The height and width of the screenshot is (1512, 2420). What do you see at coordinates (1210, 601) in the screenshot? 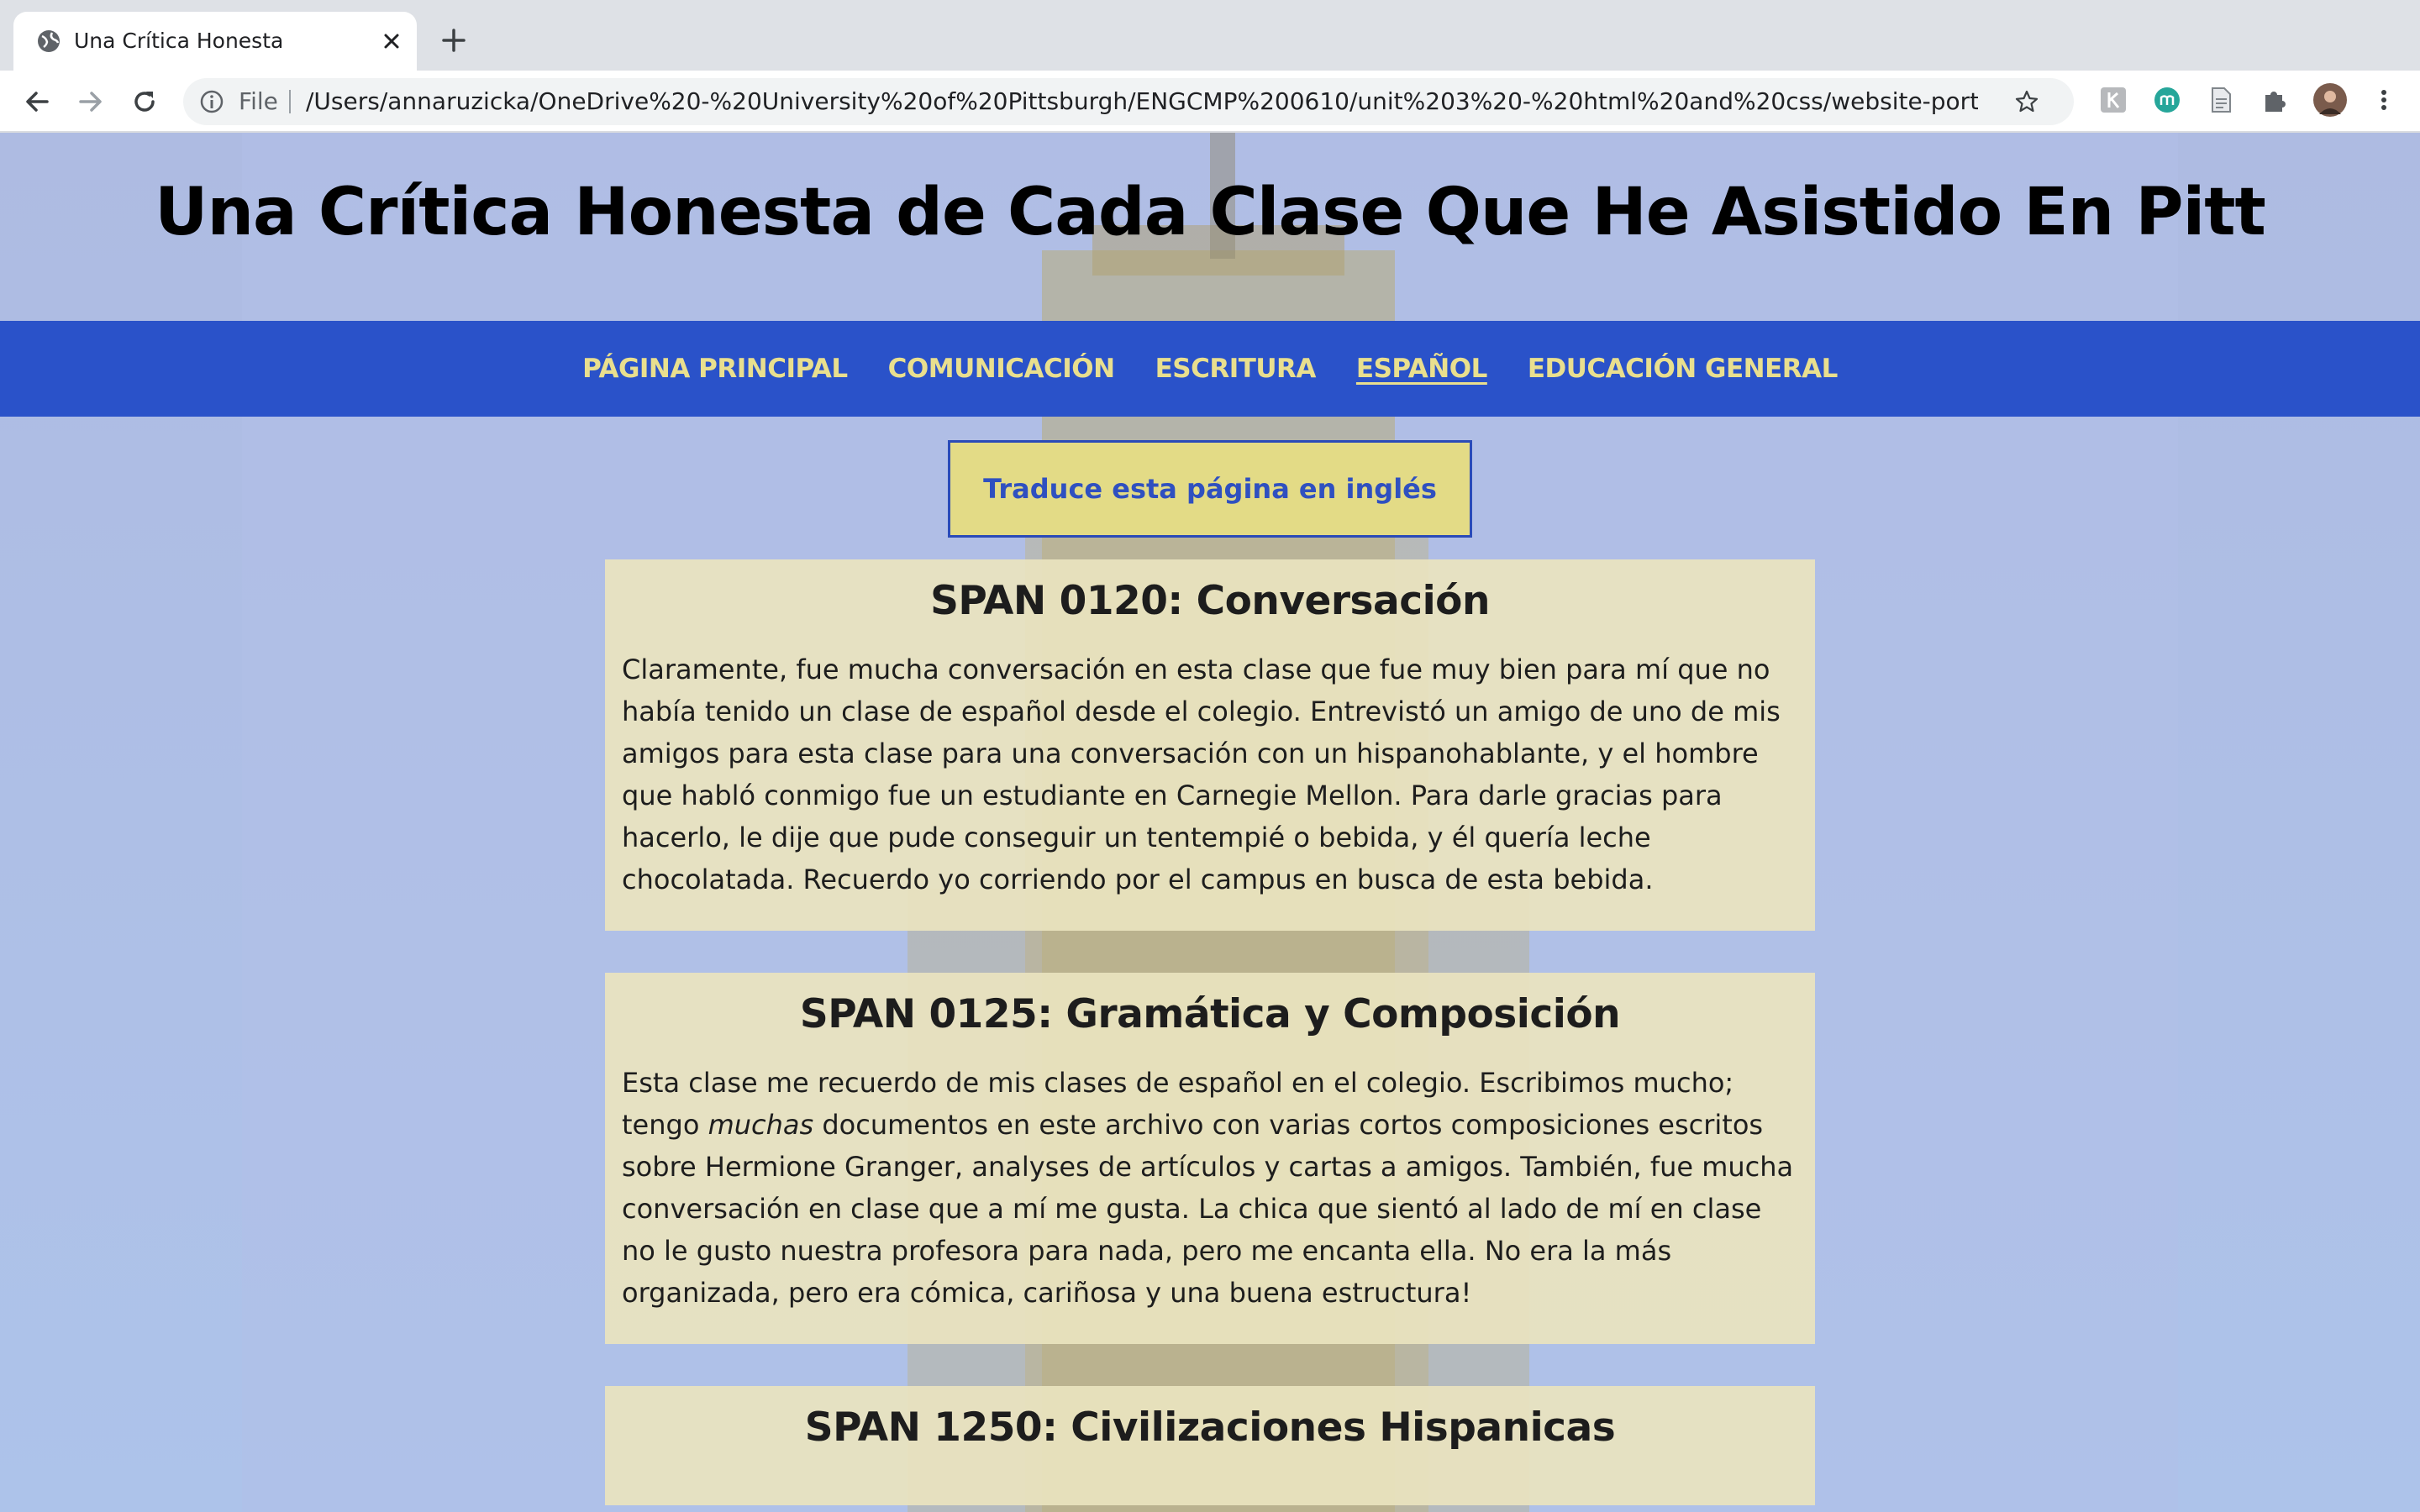
I see `course-heading: SPAN 0120: Conversación` at bounding box center [1210, 601].